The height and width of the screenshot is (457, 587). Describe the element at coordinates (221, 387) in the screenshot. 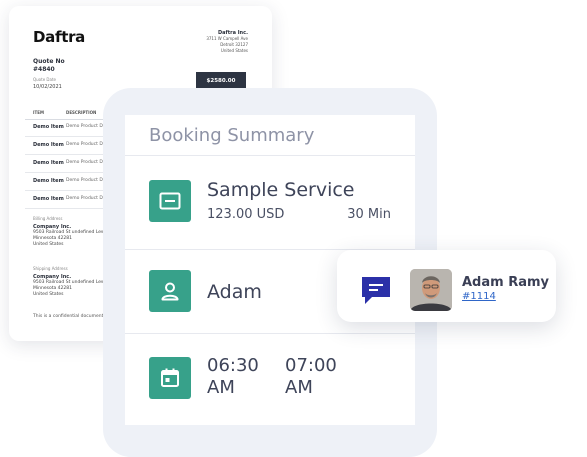

I see `start-time-period: AM` at that location.